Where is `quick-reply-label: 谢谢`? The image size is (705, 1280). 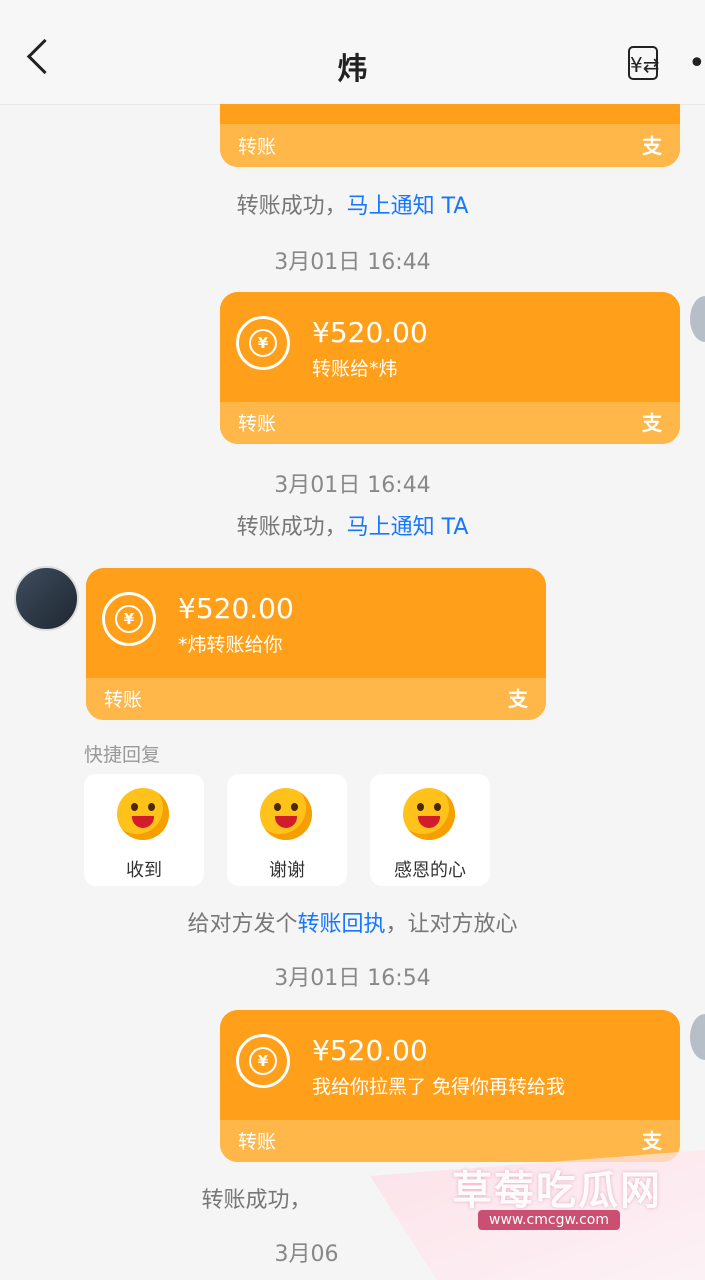 quick-reply-label: 谢谢 is located at coordinates (287, 870).